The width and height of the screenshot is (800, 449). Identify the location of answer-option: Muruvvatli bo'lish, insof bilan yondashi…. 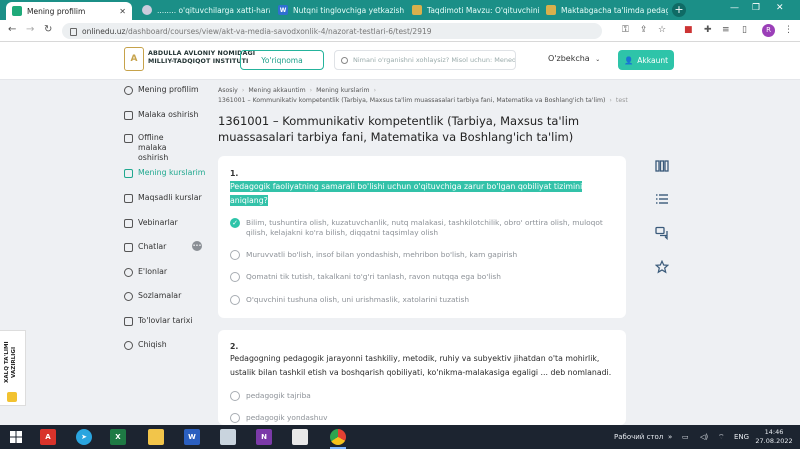
(428, 255).